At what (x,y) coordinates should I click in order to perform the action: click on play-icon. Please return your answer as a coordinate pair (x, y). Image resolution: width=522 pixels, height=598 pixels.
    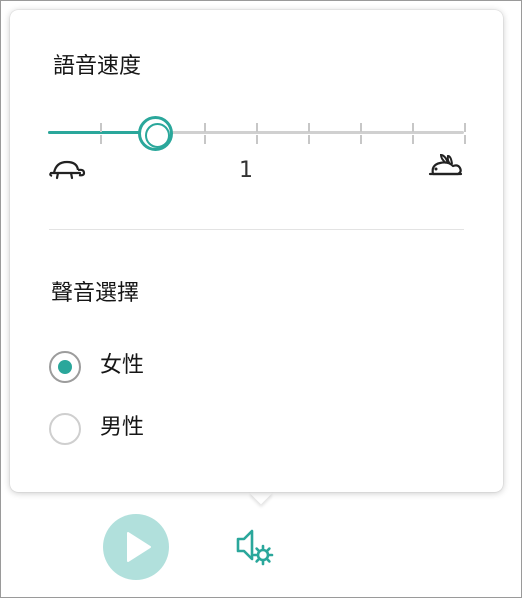
    Looking at the image, I should click on (139, 547).